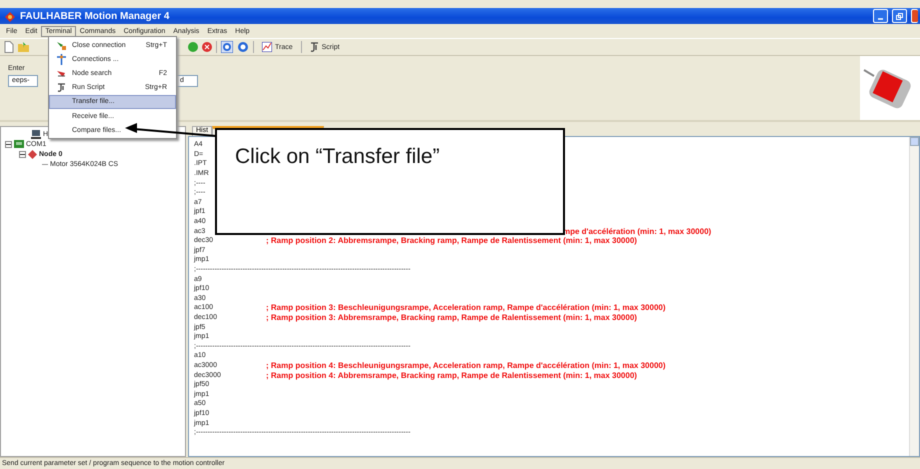  What do you see at coordinates (451, 241) in the screenshot?
I see `code-comment: ; Ramp position 2: Abbremsrampe, Bracking ramp, Rampe de Ralentissement (min: 1, max 30000)` at bounding box center [451, 241].